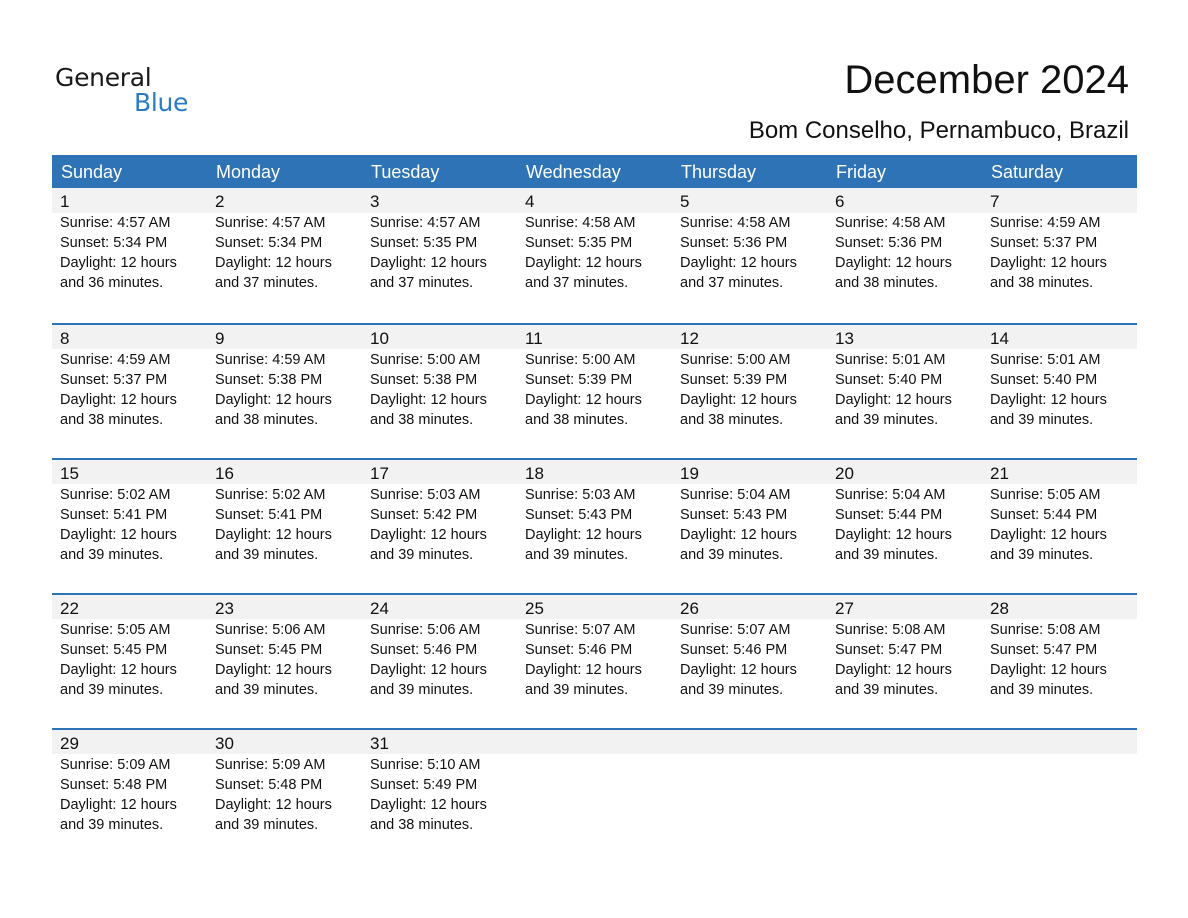  What do you see at coordinates (1027, 172) in the screenshot?
I see `weekday-header-saturday: Saturday` at bounding box center [1027, 172].